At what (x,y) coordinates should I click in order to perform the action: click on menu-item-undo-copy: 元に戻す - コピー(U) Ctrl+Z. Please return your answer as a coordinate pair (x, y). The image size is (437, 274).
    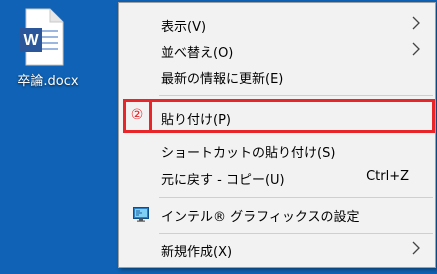
    Looking at the image, I should click on (277, 177).